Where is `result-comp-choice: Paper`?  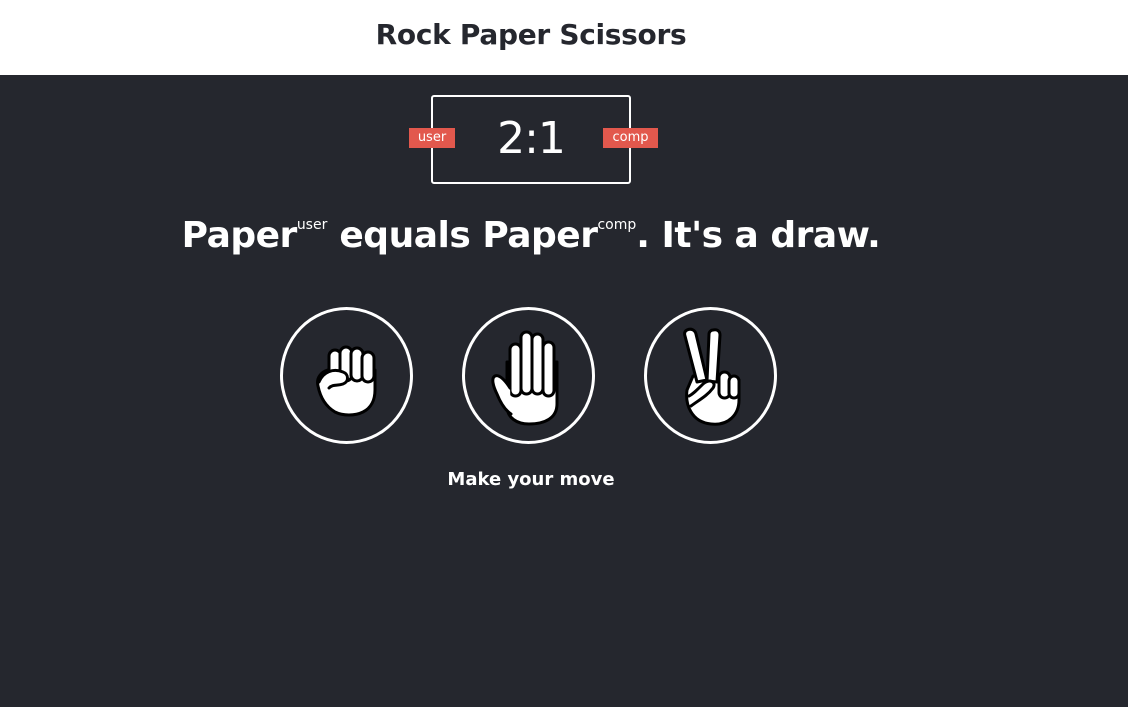
result-comp-choice: Paper is located at coordinates (540, 235).